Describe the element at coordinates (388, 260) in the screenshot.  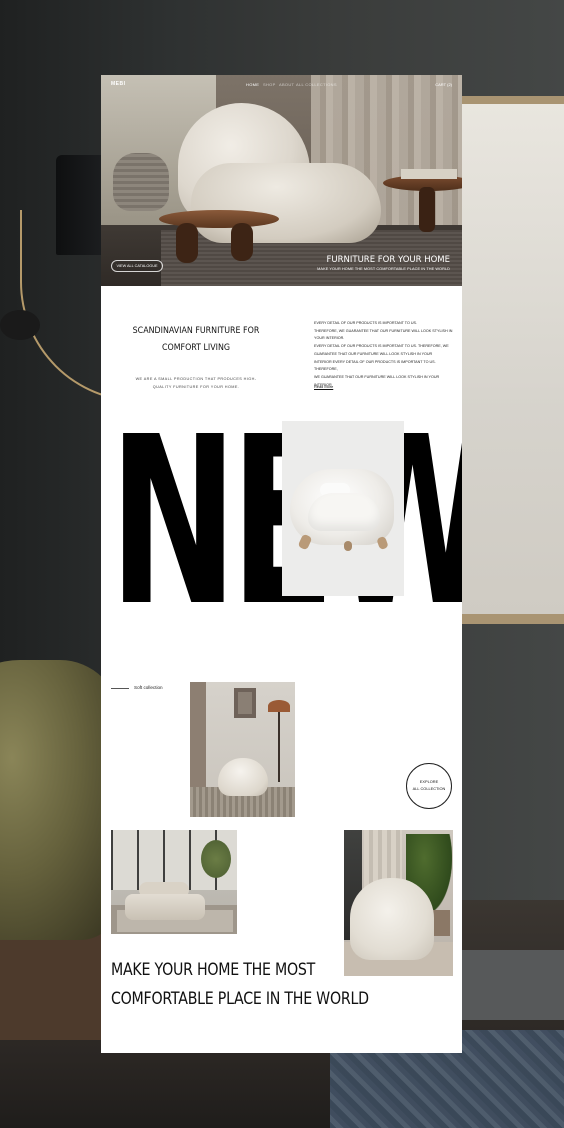
I see `hero-title: FURNITURE FOR YOUR HOME` at that location.